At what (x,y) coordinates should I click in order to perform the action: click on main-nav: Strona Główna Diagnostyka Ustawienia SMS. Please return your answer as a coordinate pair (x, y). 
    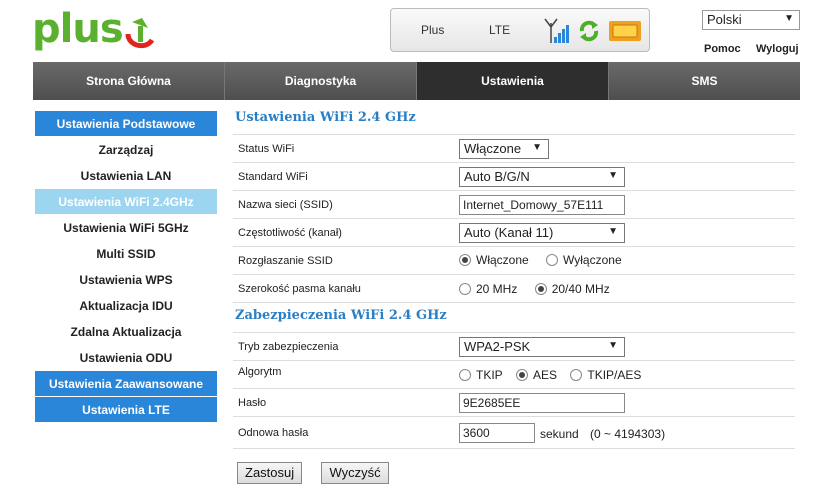
    Looking at the image, I should click on (416, 81).